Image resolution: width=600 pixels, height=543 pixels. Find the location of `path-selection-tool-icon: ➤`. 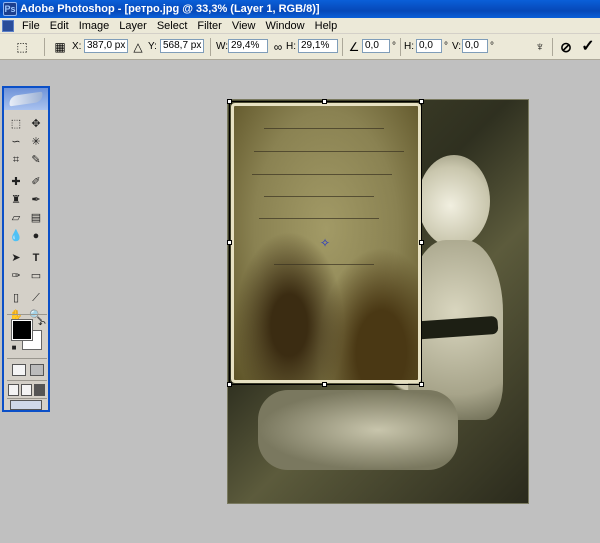

path-selection-tool-icon: ➤ is located at coordinates (16, 258).